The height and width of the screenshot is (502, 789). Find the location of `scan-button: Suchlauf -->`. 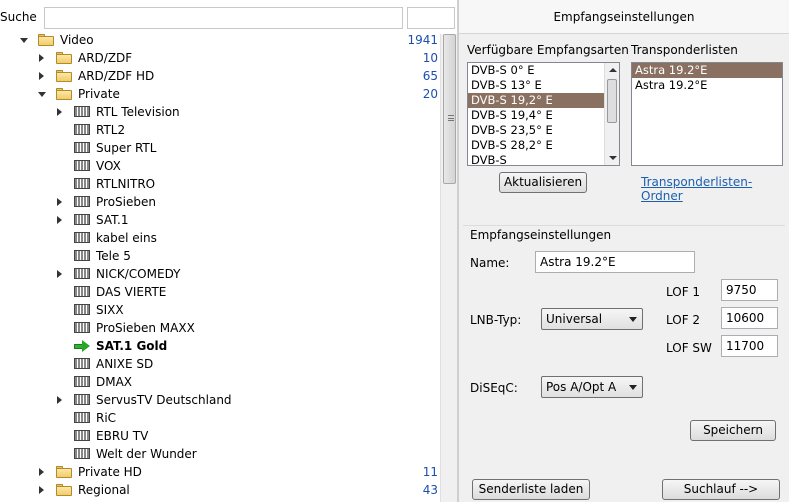

scan-button: Suchlauf --> is located at coordinates (721, 489).